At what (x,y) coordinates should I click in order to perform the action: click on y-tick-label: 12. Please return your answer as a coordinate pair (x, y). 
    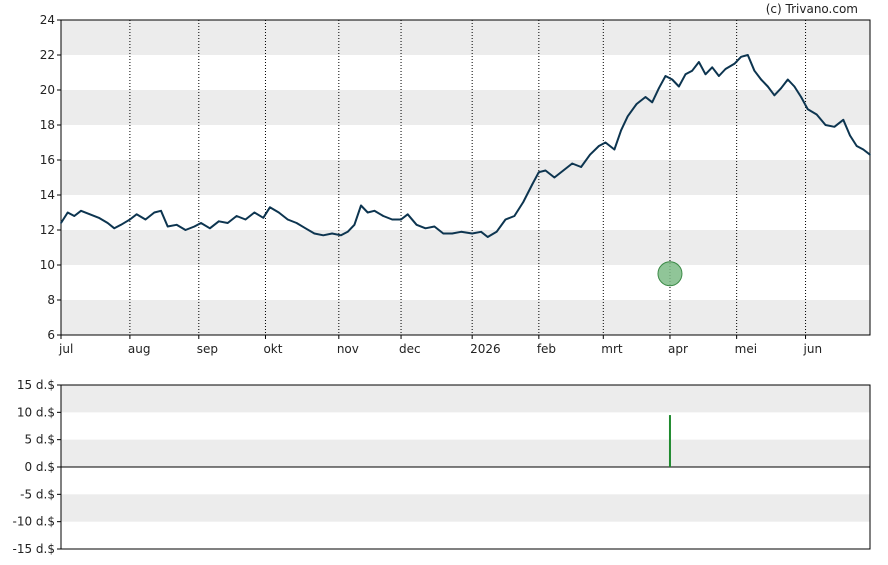
    Looking at the image, I should click on (47, 230).